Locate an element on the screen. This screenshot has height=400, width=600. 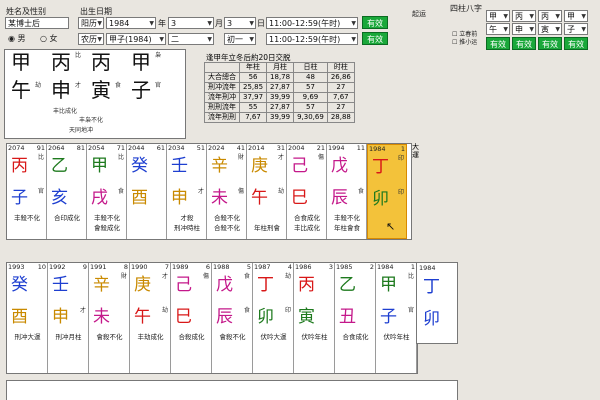
natal-stem: 甲 is located at coordinates (141, 62).